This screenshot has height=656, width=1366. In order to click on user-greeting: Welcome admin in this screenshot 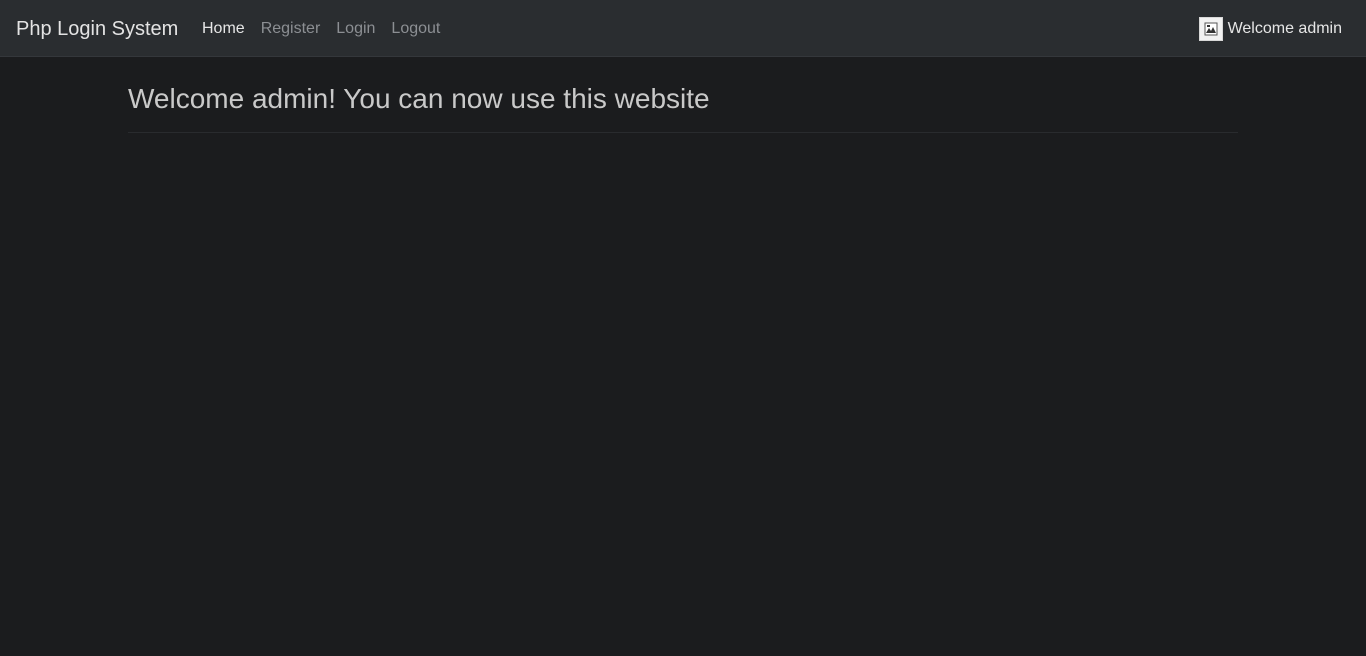, I will do `click(1284, 28)`.